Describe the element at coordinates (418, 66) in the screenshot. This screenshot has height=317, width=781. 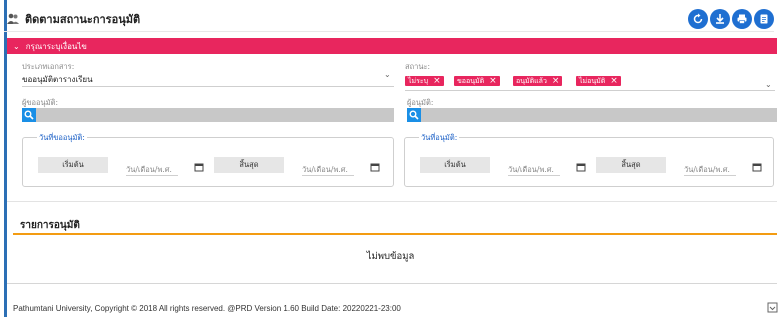
I see `status-label: สถานะ:` at that location.